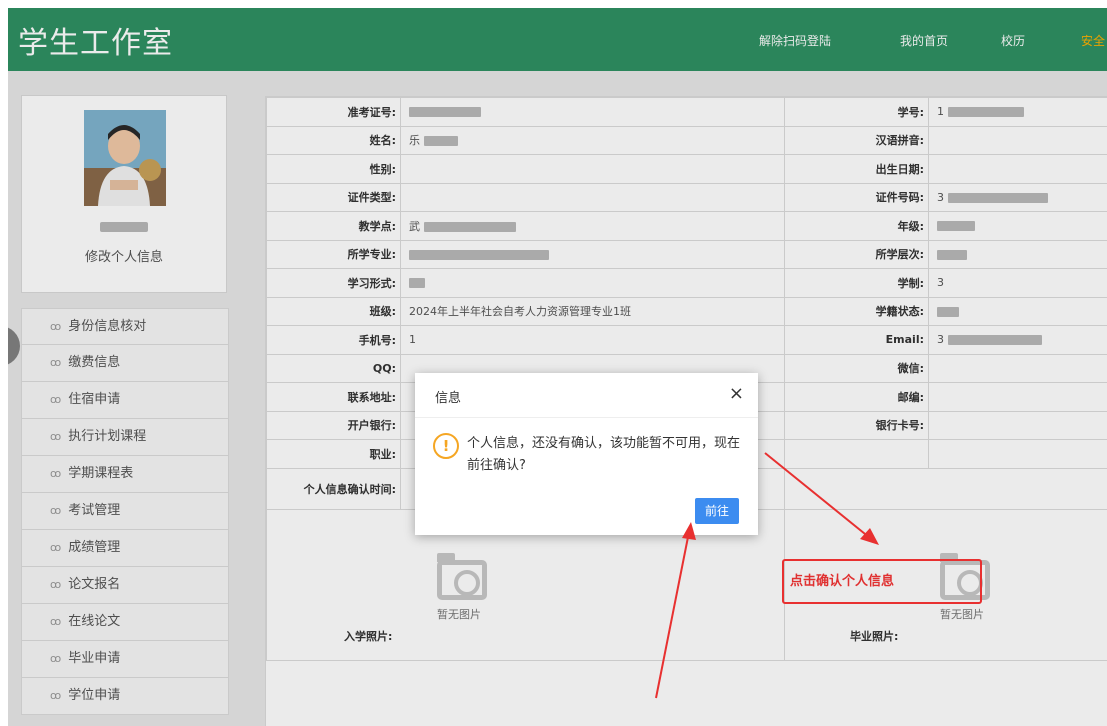  What do you see at coordinates (672, 615) in the screenshot?
I see `arrow-to-button` at bounding box center [672, 615].